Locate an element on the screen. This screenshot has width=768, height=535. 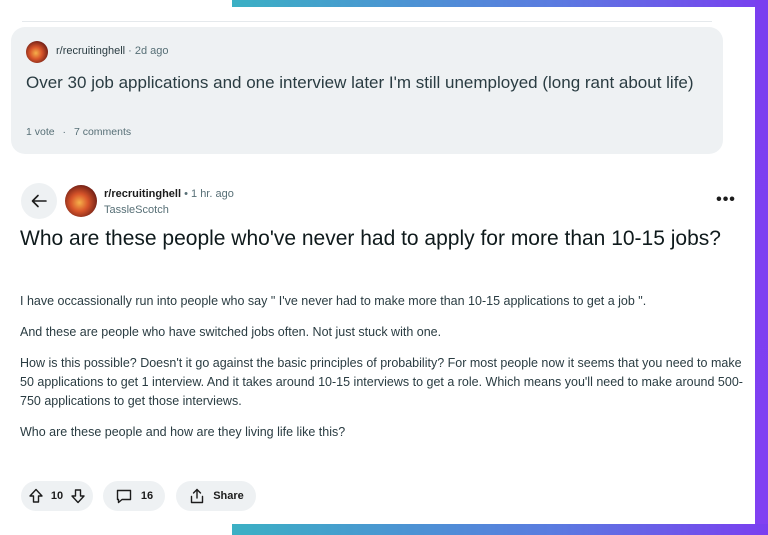
more-options-button: ••• is located at coordinates (726, 200).